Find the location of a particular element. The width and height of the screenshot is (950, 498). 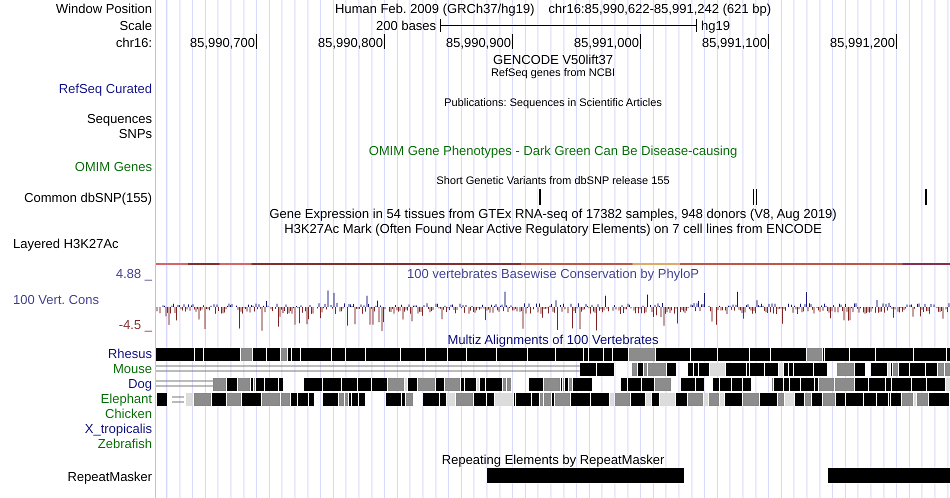

track-title: GENCODE V50lift37 is located at coordinates (553, 59).